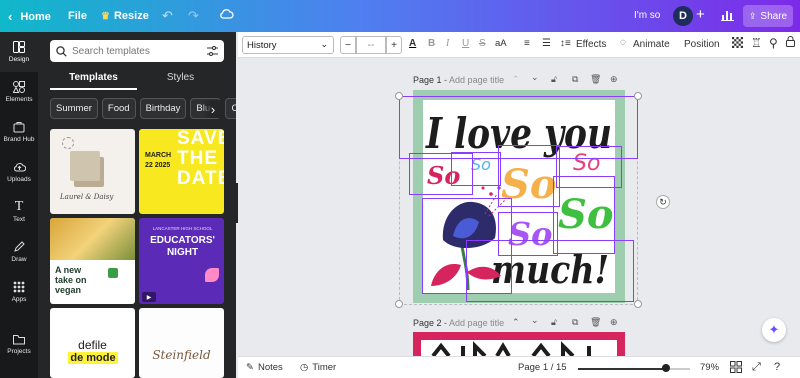 The image size is (800, 378). I want to click on page-indicator: Page 1 / 15, so click(542, 367).